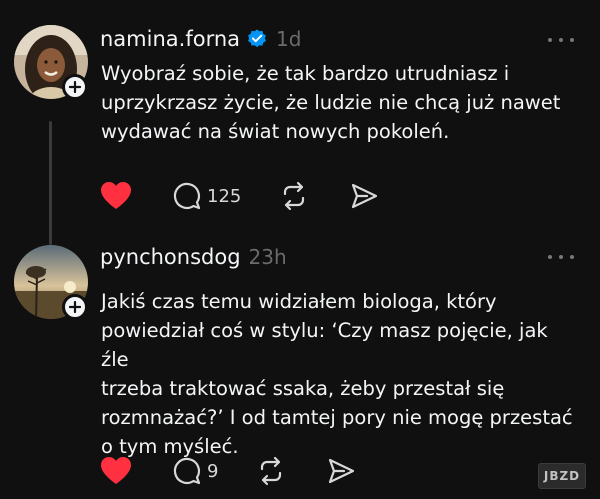 Image resolution: width=600 pixels, height=499 pixels. I want to click on post-actions: 125, so click(239, 196).